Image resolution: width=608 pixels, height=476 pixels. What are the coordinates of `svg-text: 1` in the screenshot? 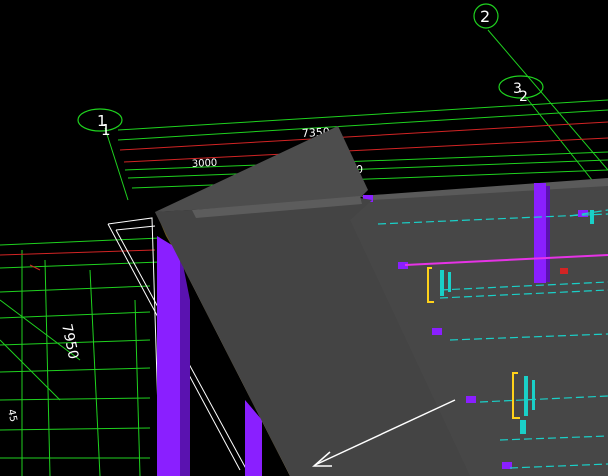 It's located at (106, 130).